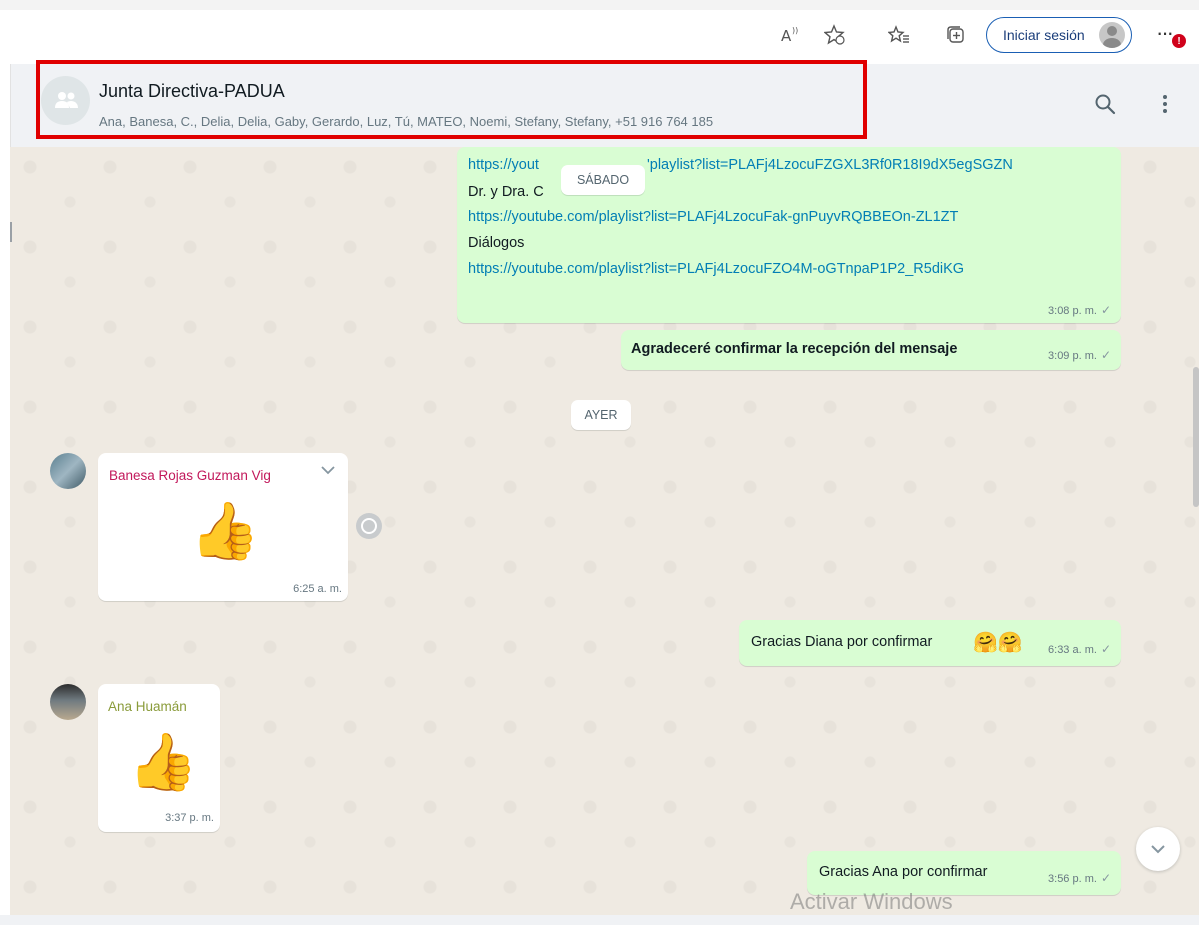 Image resolution: width=1199 pixels, height=925 pixels. Describe the element at coordinates (1105, 104) in the screenshot. I see `search-icon` at that location.